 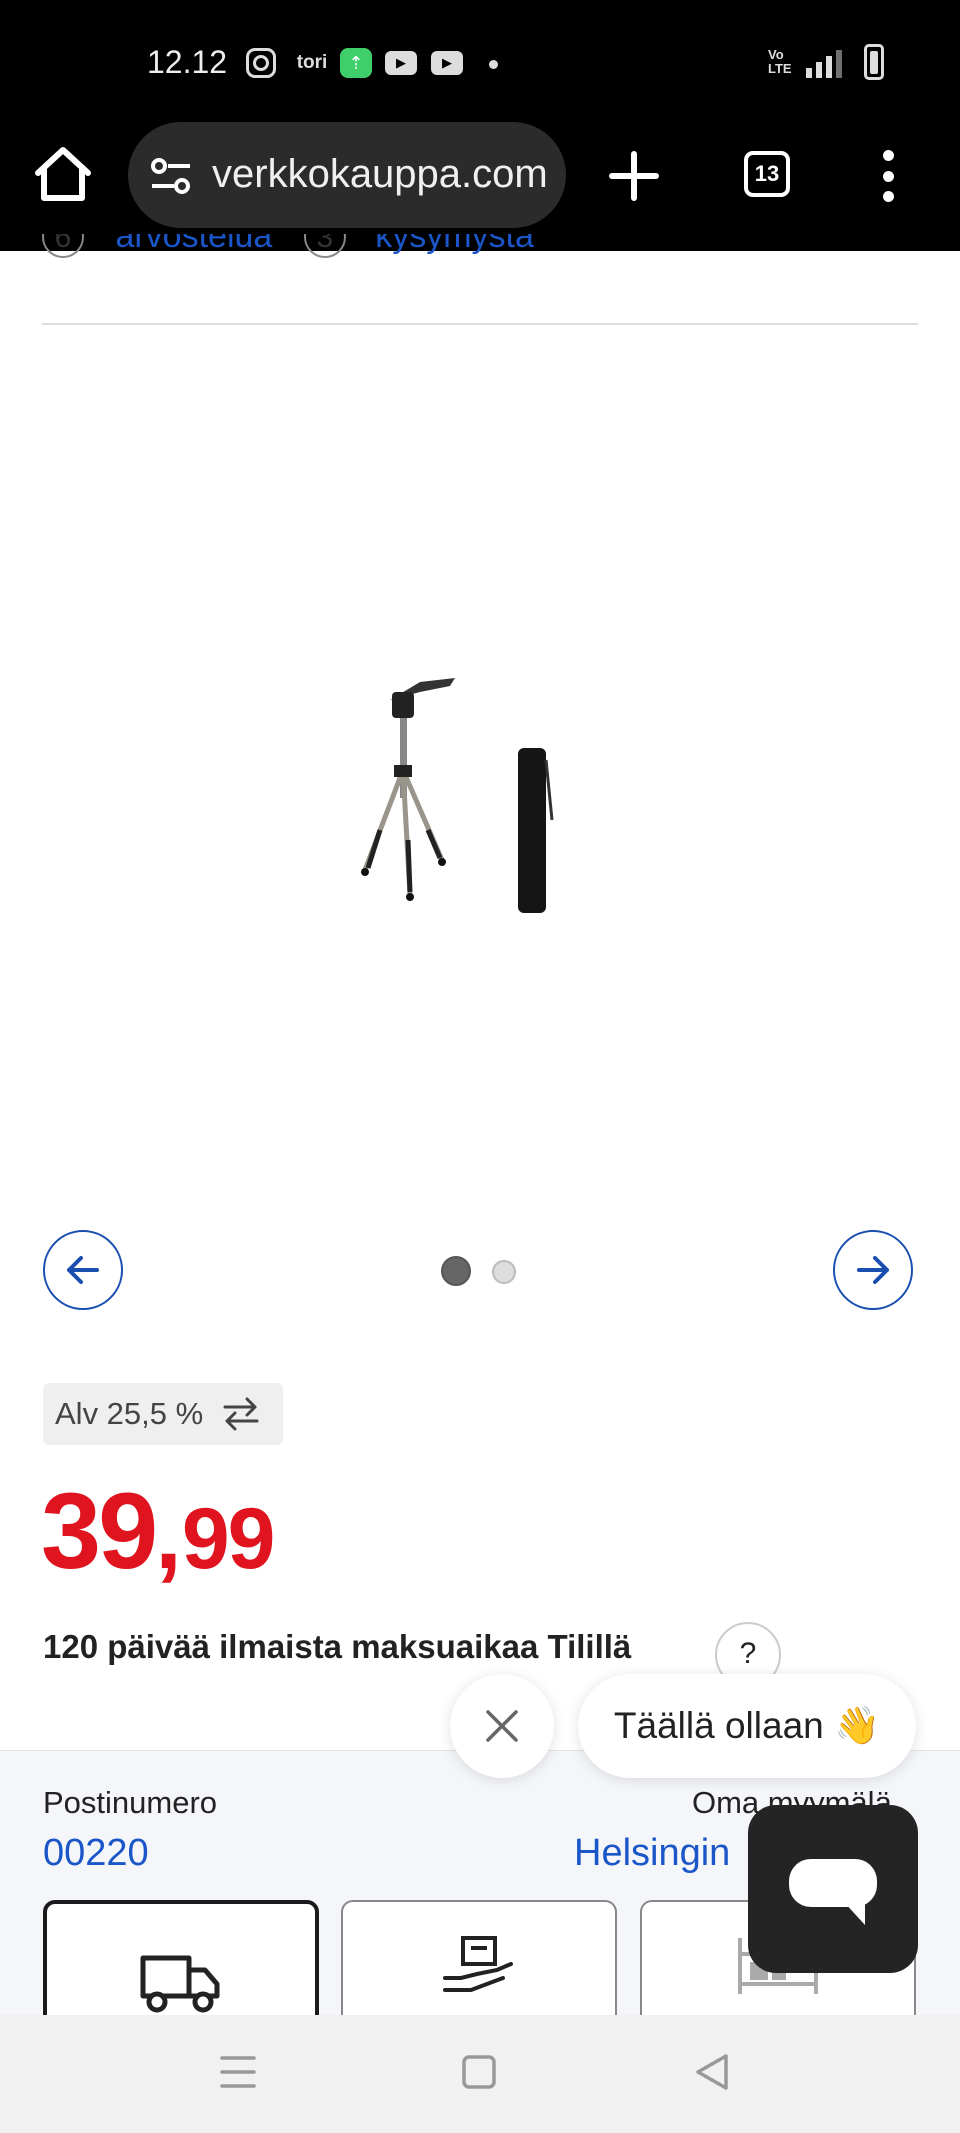 I want to click on recent-apps-icon, so click(x=238, y=2072).